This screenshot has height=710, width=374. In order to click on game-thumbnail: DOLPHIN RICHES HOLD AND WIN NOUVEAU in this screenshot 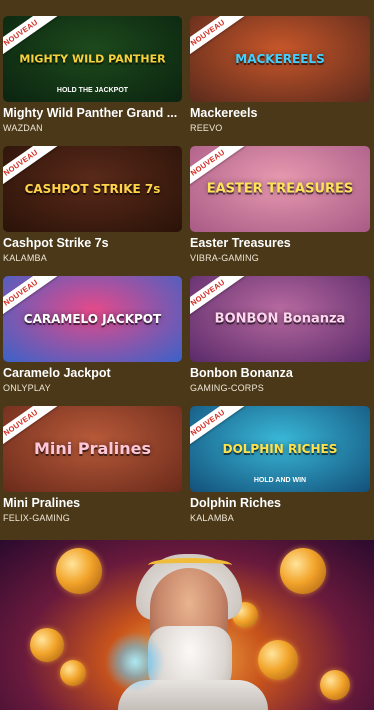, I will do `click(280, 449)`.